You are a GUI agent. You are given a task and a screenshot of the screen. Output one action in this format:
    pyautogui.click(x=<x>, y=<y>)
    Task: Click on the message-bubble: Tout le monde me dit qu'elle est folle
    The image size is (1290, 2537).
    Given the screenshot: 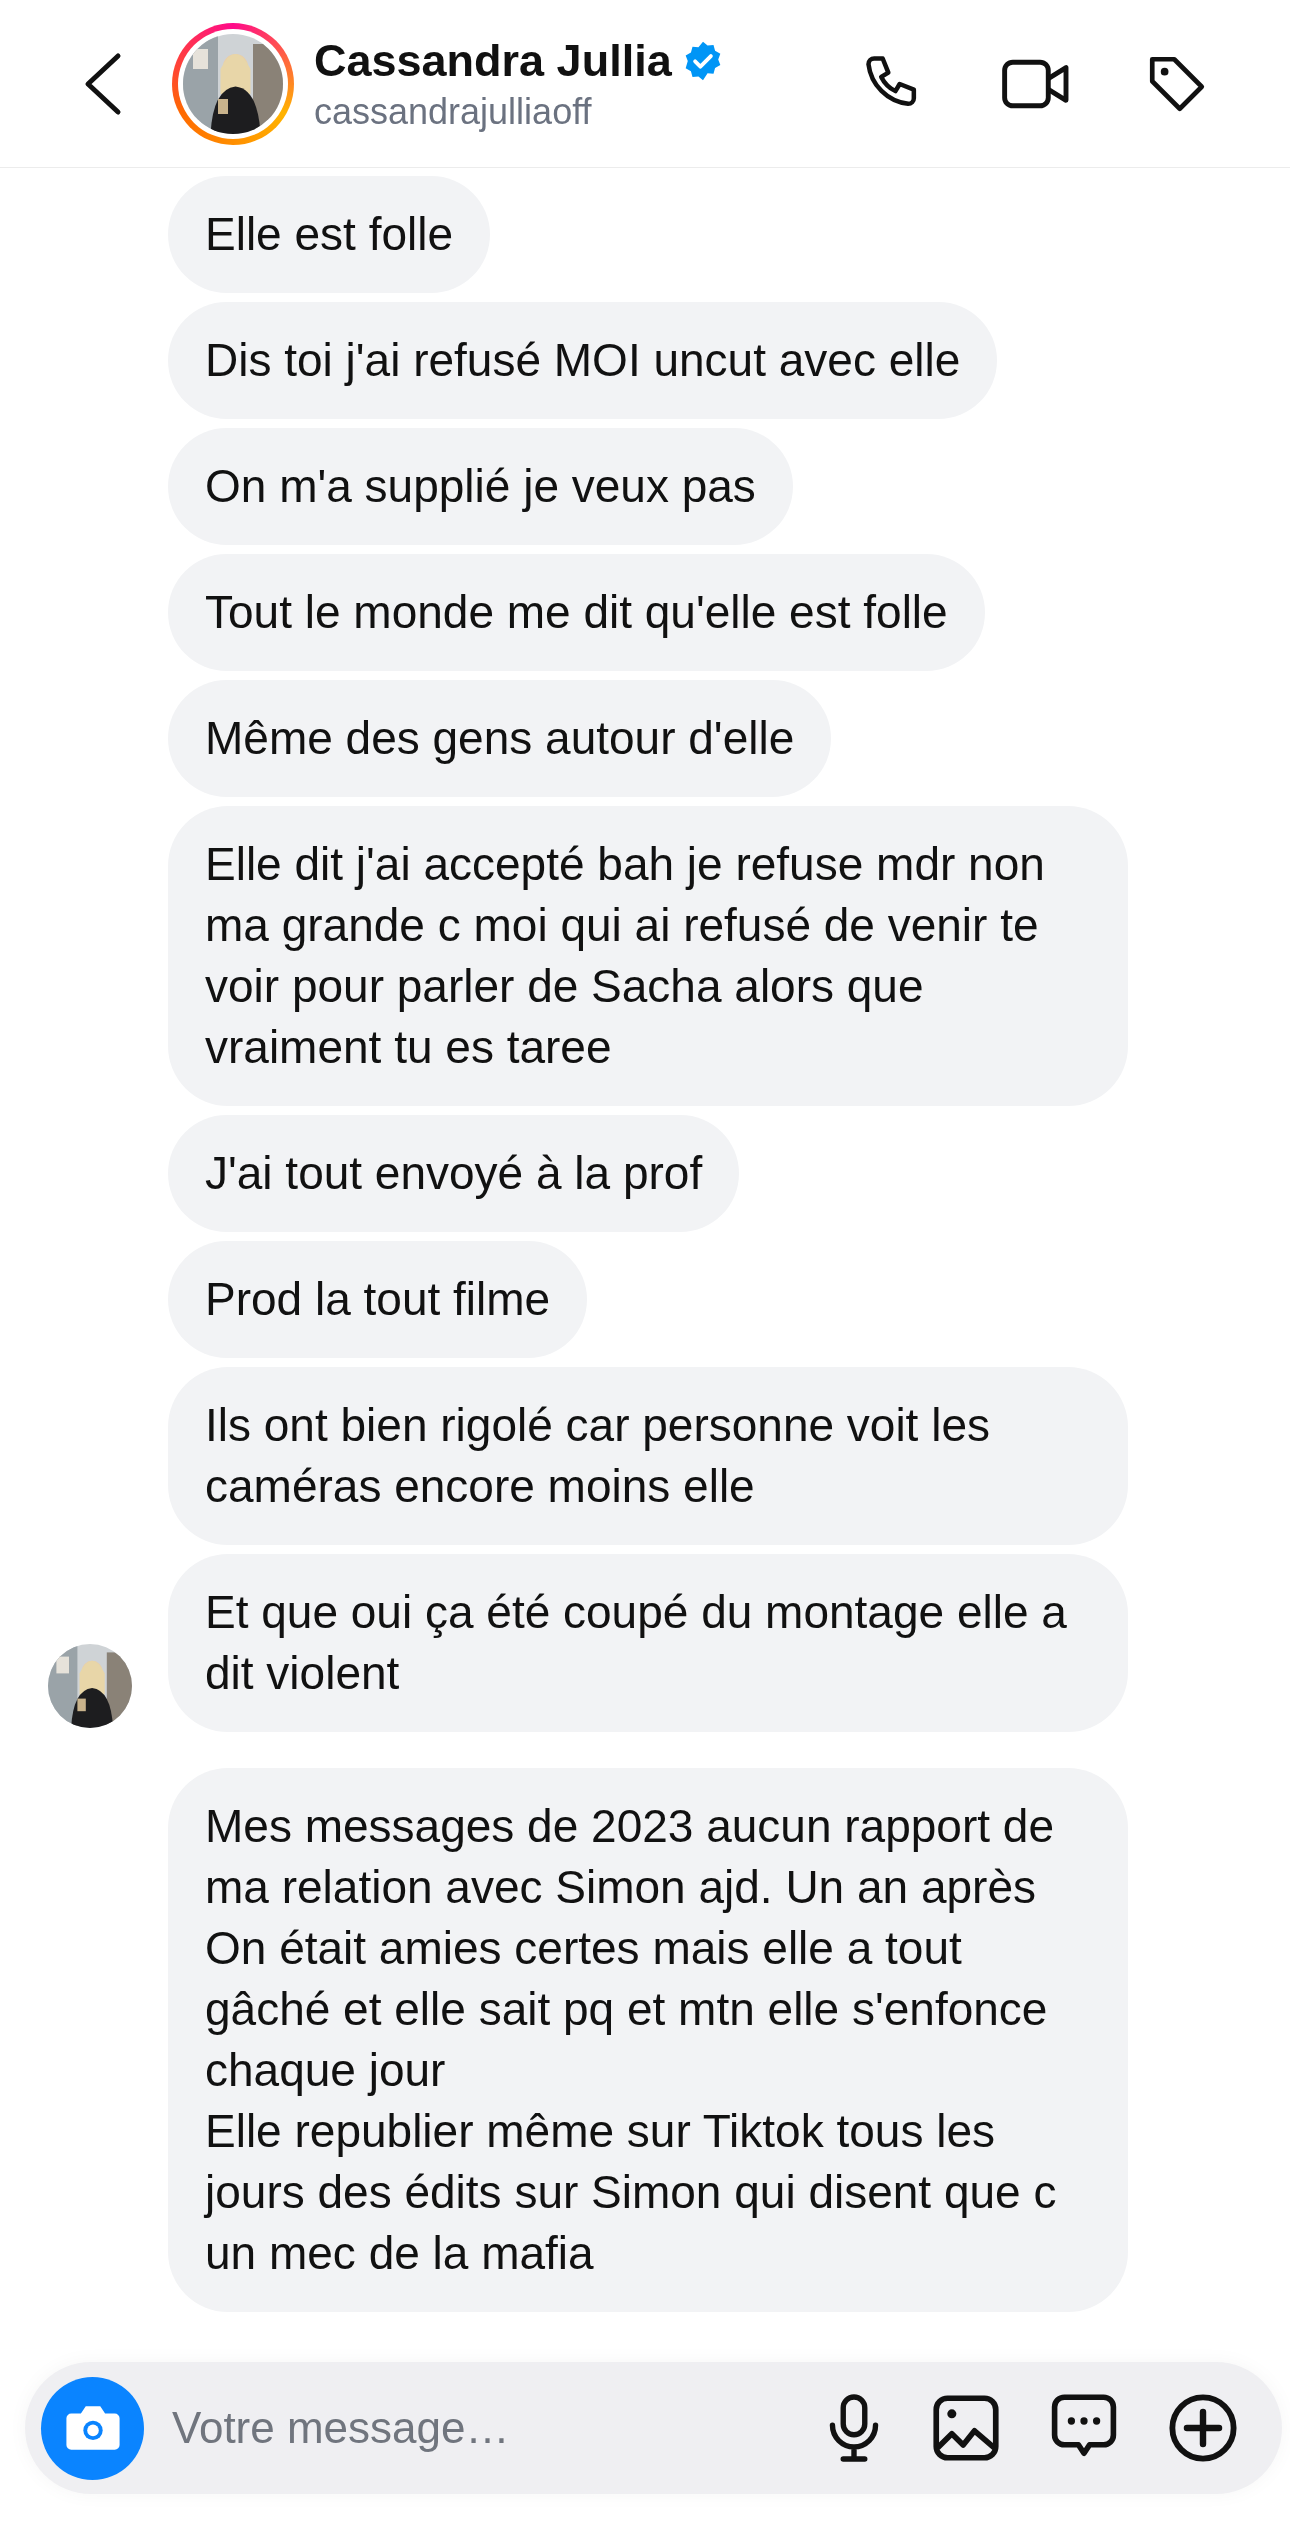 What is the action you would take?
    pyautogui.click(x=576, y=612)
    